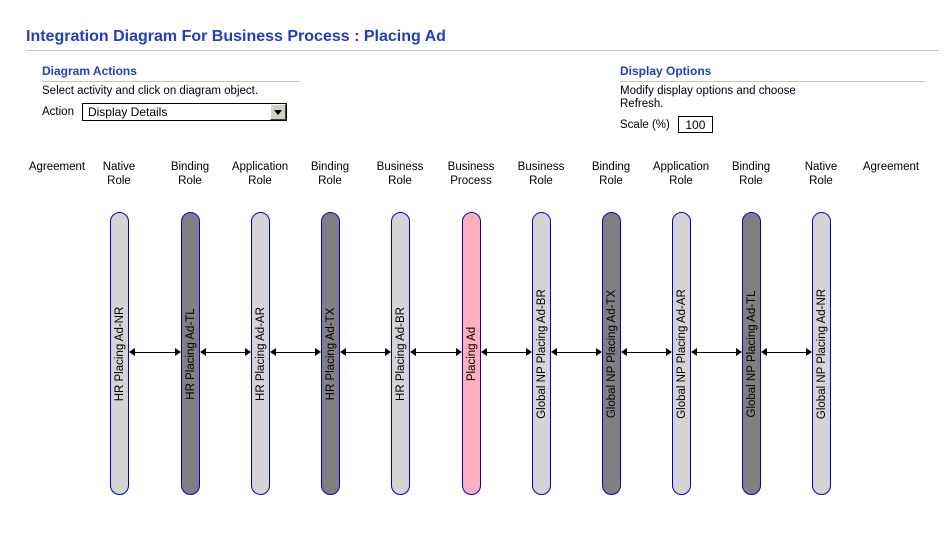 The width and height of the screenshot is (950, 538). I want to click on diagram-lane-label: Placing Ad, so click(471, 353).